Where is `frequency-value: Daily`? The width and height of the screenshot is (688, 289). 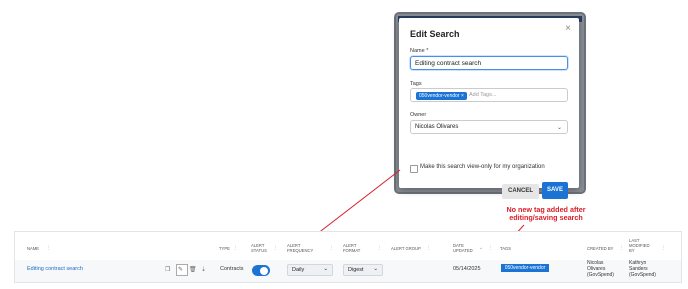
frequency-value: Daily is located at coordinates (298, 270).